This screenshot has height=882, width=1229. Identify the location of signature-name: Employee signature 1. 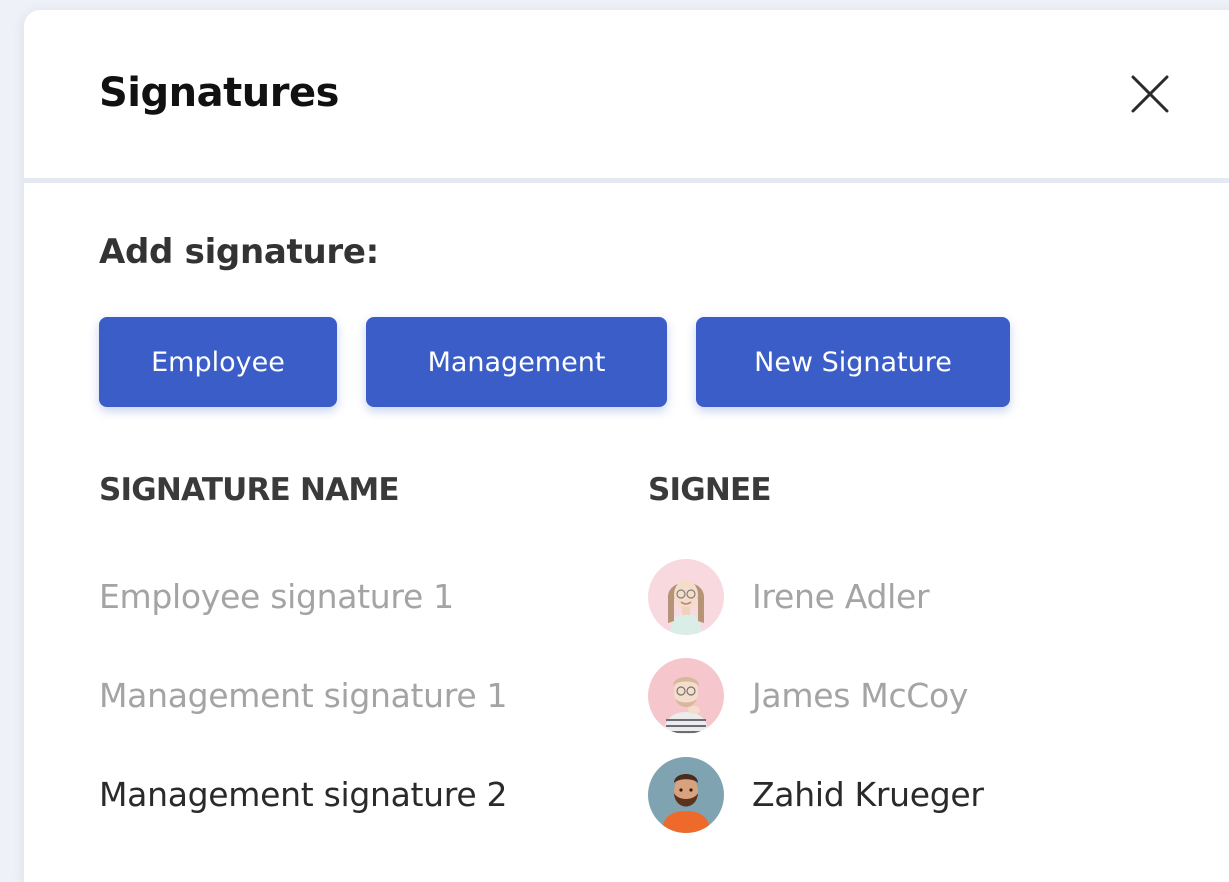
(276, 596).